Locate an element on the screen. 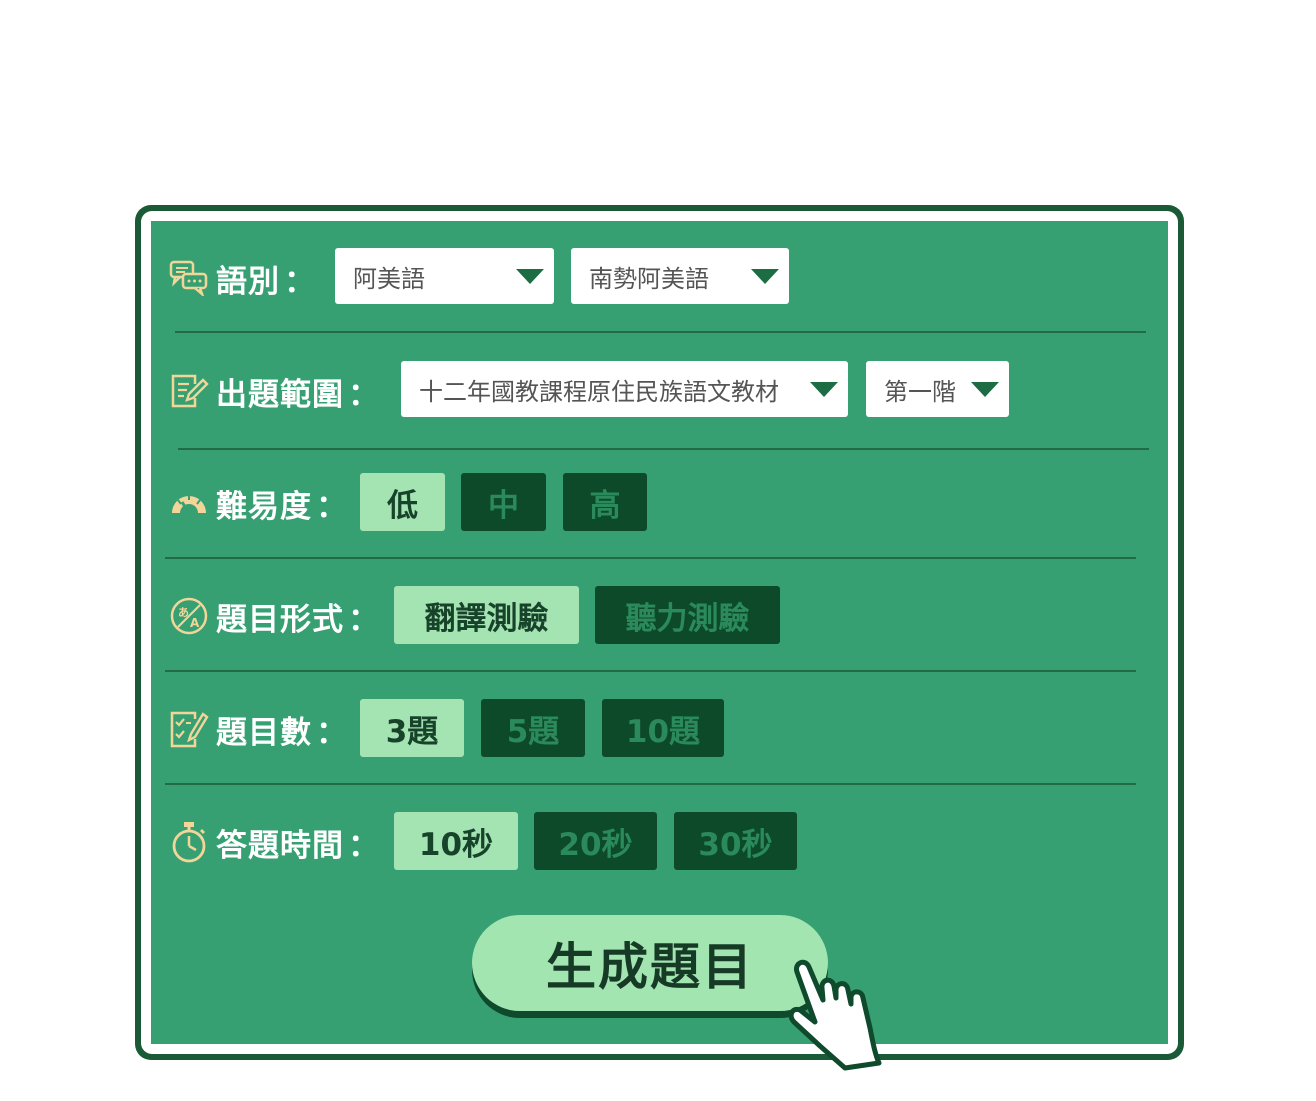 Image resolution: width=1316 pixels, height=1101 pixels. count-label: 題目數 is located at coordinates (264, 732).